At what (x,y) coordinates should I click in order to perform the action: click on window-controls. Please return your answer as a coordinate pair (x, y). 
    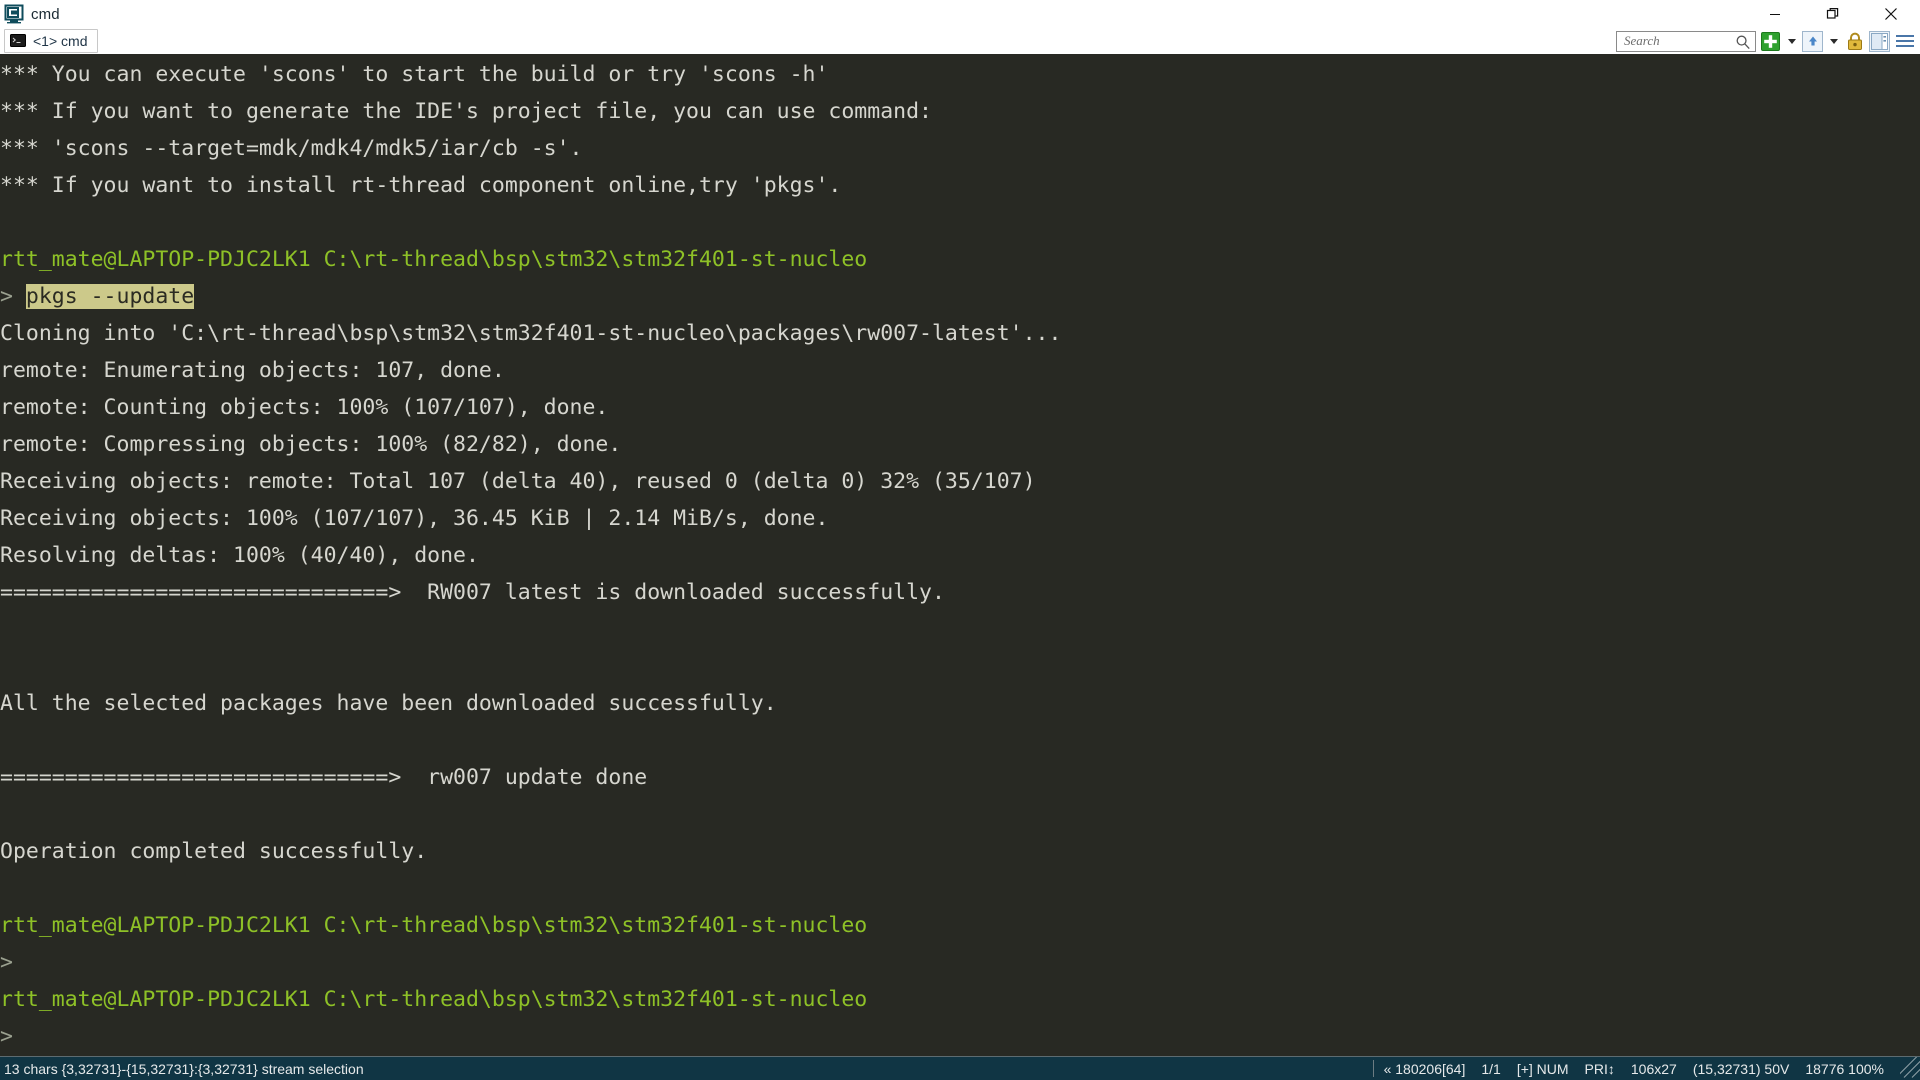
    Looking at the image, I should click on (1833, 14).